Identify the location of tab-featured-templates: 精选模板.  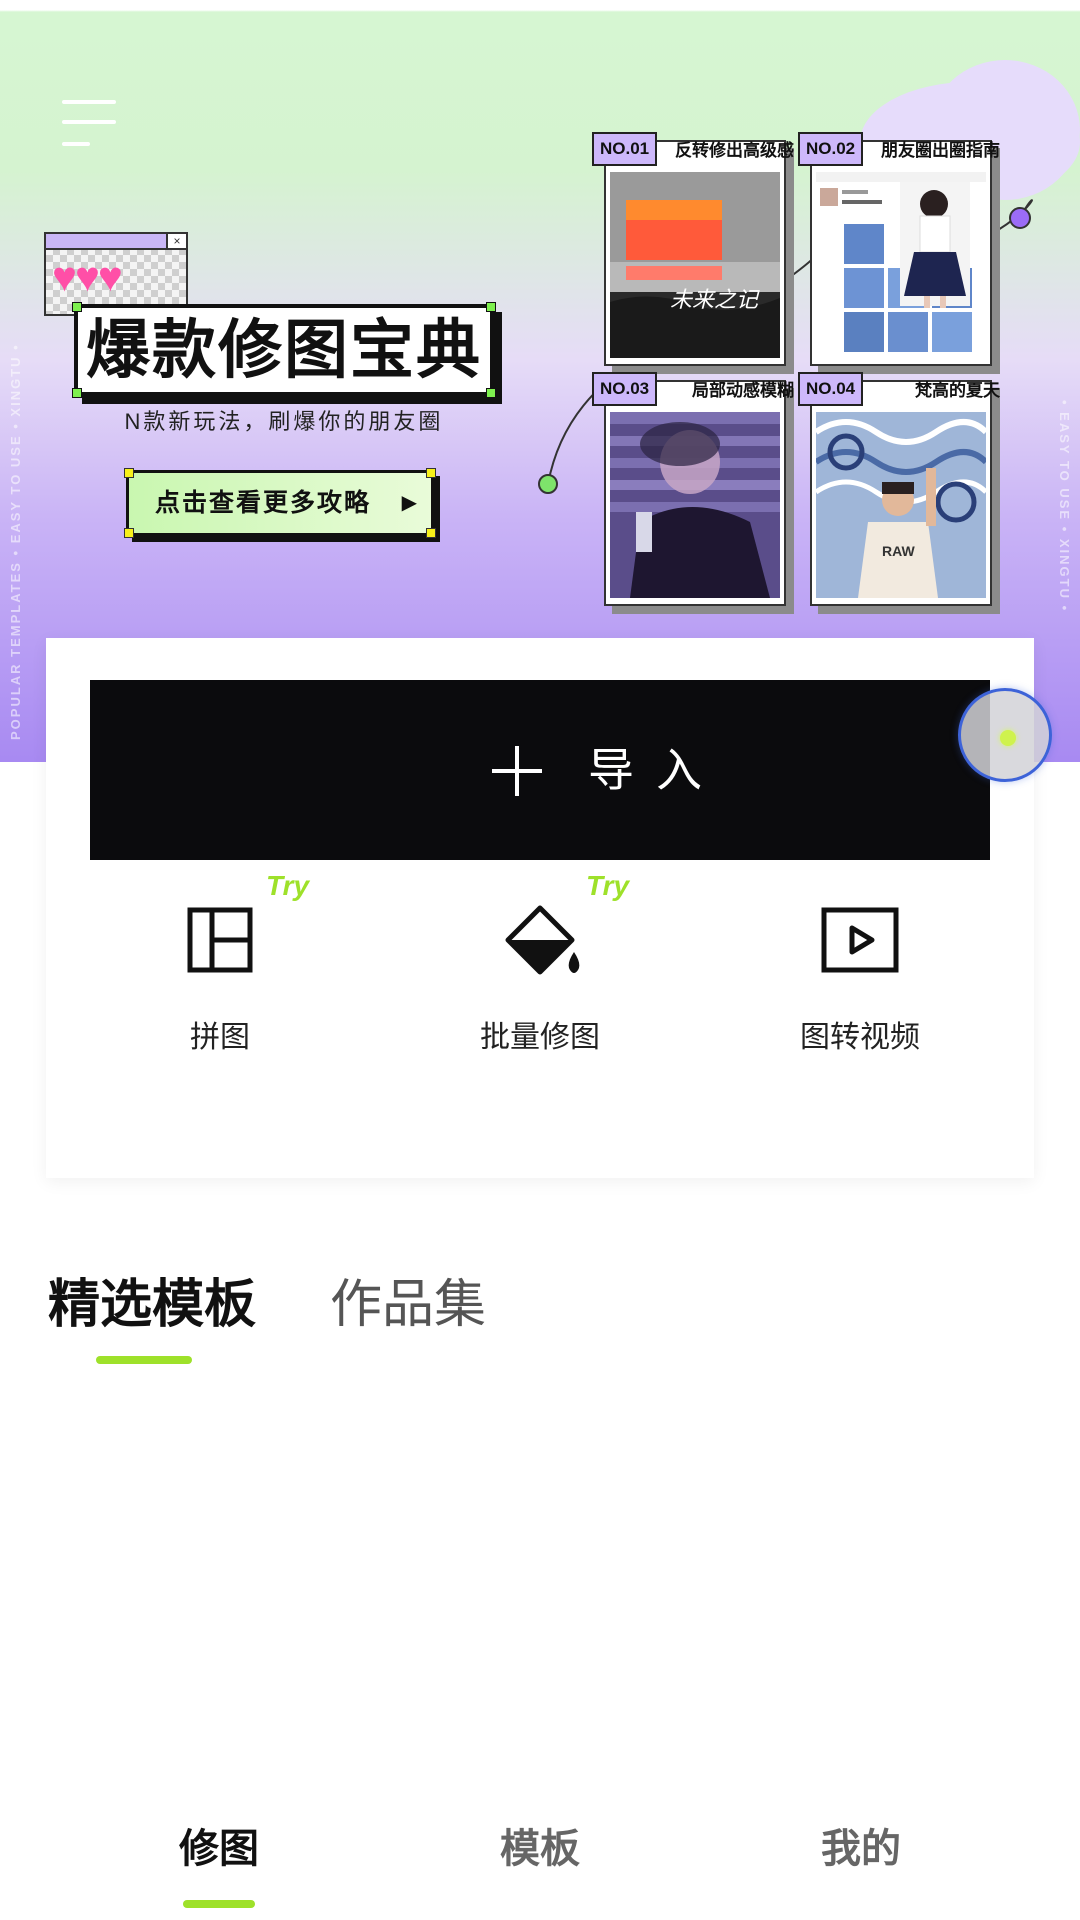
(152, 1305).